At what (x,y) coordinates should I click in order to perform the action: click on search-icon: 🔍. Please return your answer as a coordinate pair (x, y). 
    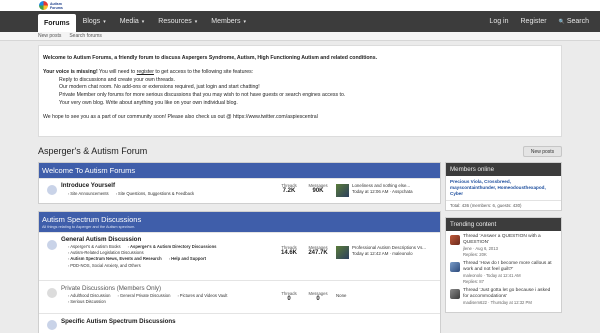
    Looking at the image, I should click on (561, 21).